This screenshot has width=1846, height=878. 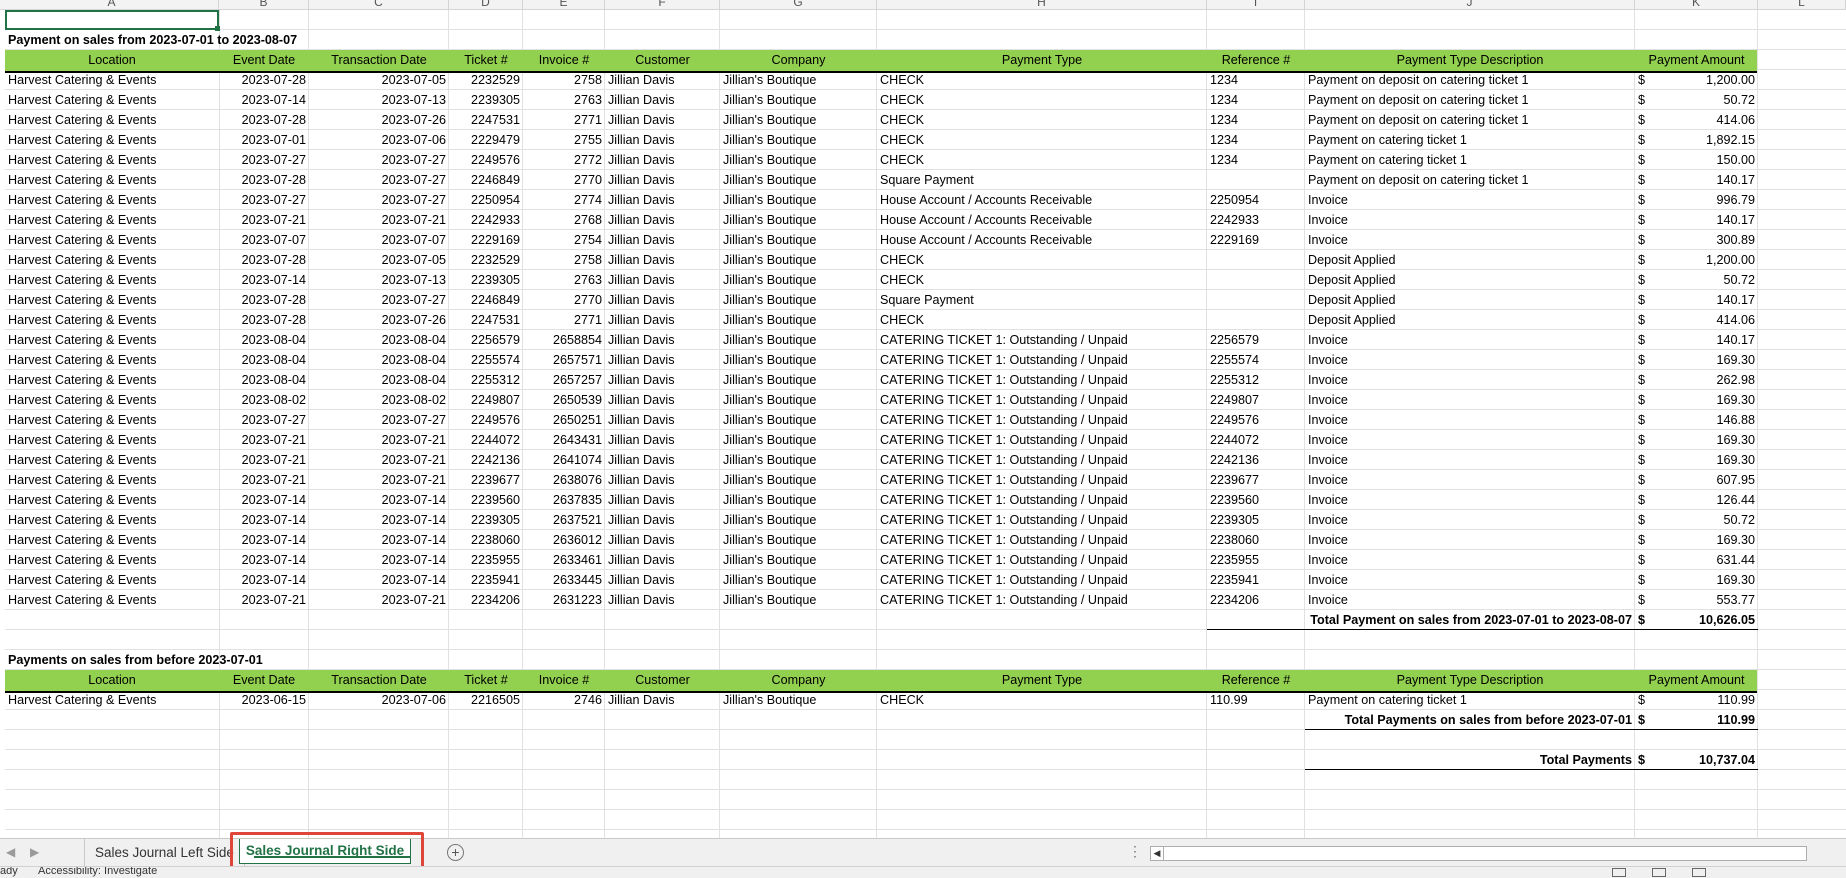 I want to click on column-title: Invoice #, so click(x=564, y=680).